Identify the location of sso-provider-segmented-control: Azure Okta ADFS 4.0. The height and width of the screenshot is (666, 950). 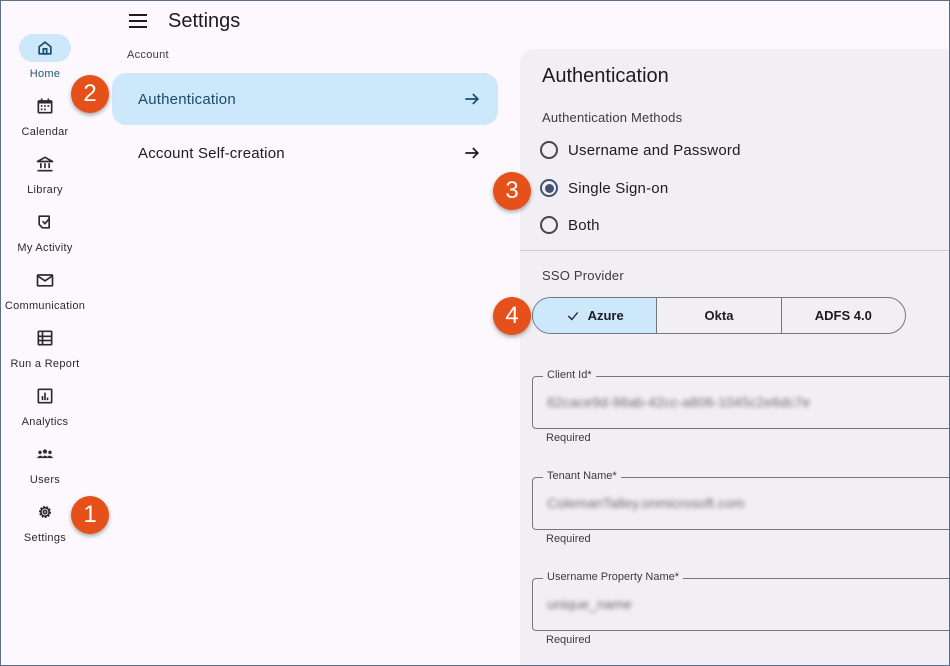
(719, 315).